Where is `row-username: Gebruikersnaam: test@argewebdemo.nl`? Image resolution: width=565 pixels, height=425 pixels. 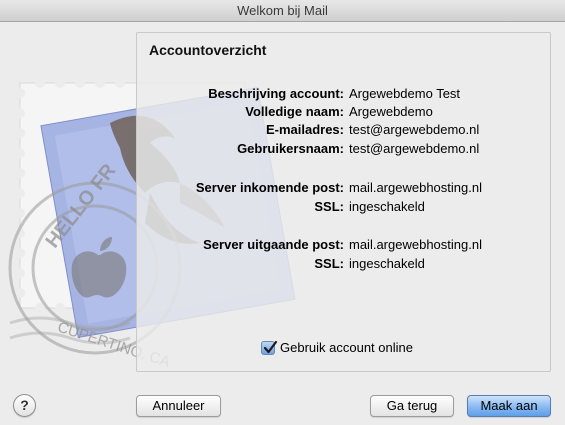
row-username: Gebruikersnaam: test@argewebdemo.nl is located at coordinates (344, 149).